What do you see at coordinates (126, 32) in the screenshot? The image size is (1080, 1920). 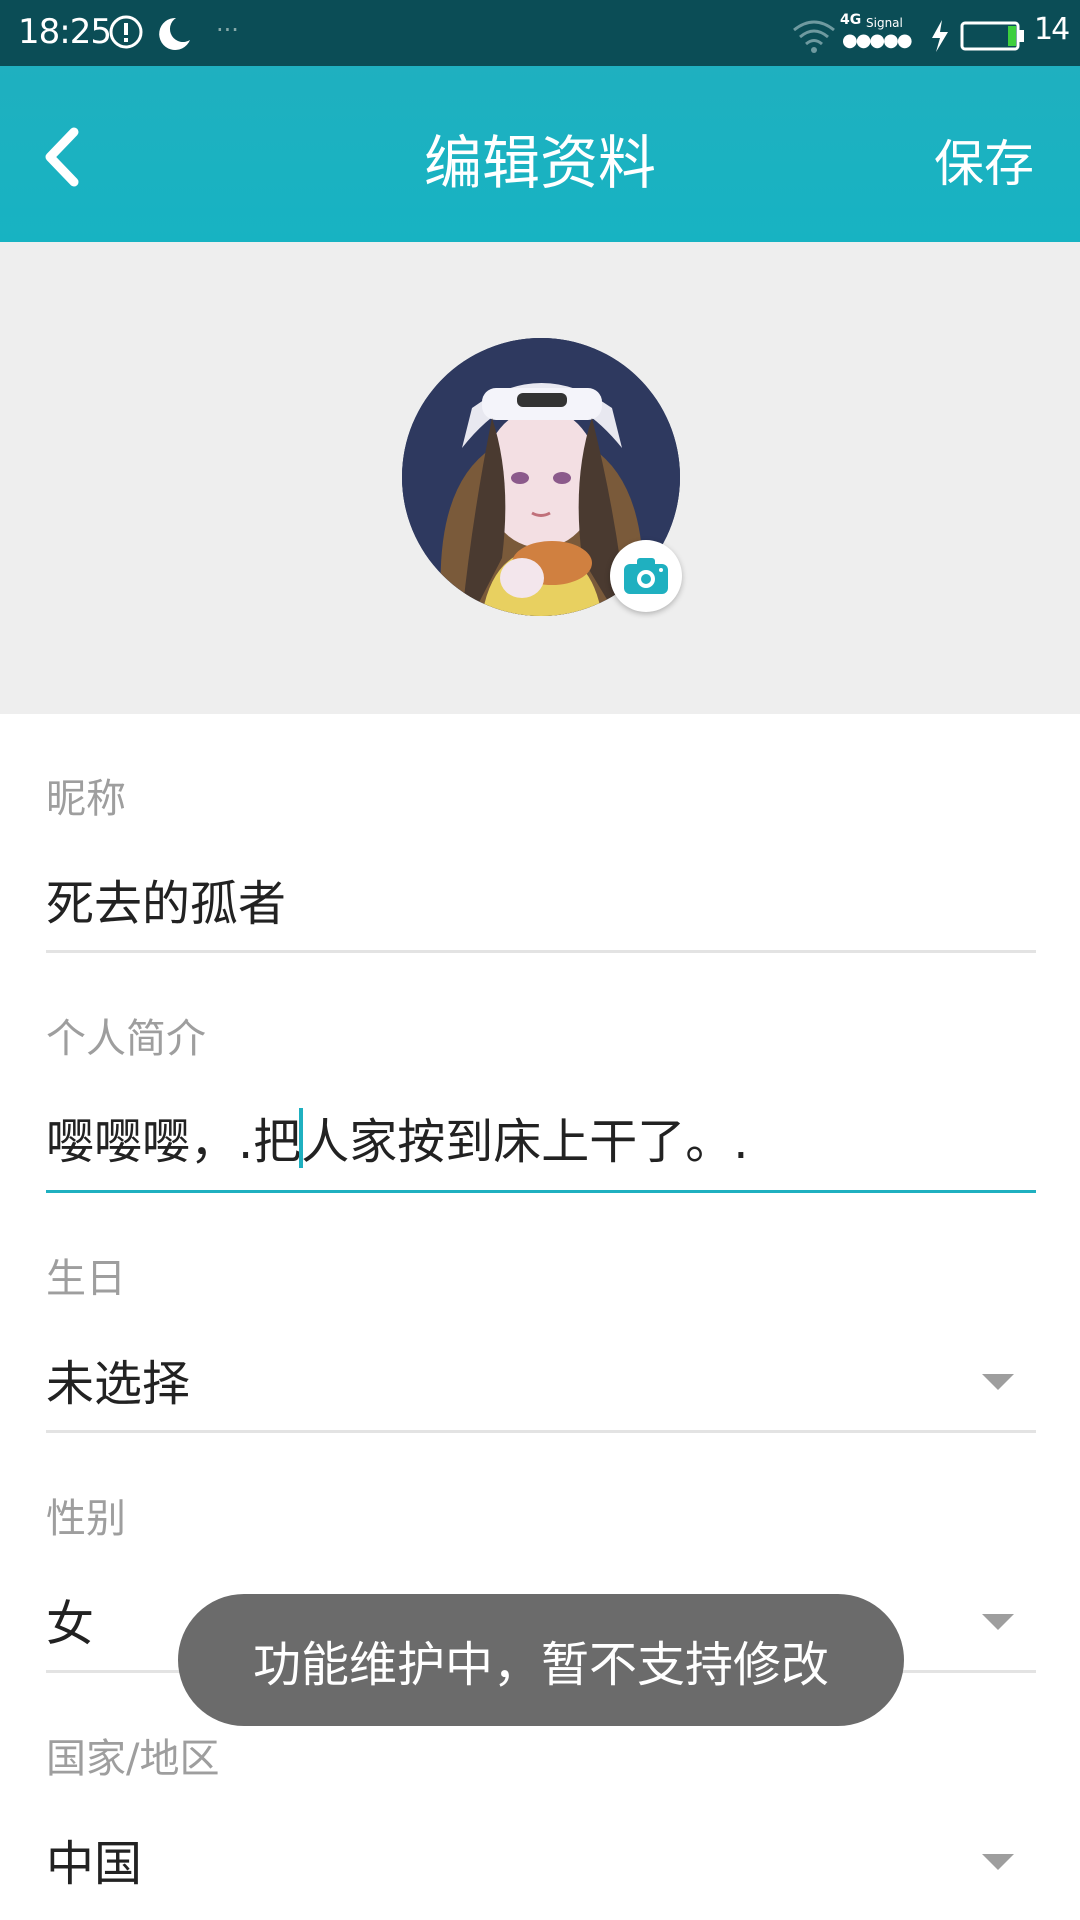 I see `alert-icon` at bounding box center [126, 32].